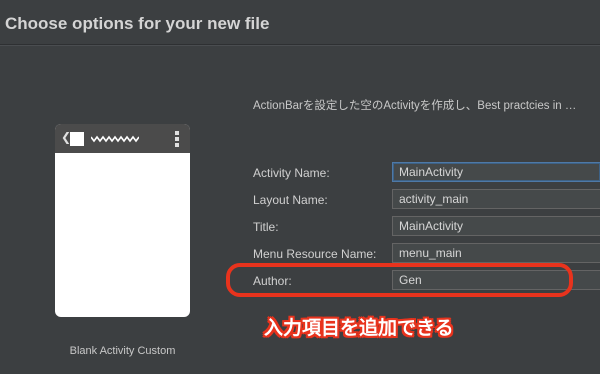 Image resolution: width=600 pixels, height=374 pixels. I want to click on title-placeholder-icon, so click(115, 139).